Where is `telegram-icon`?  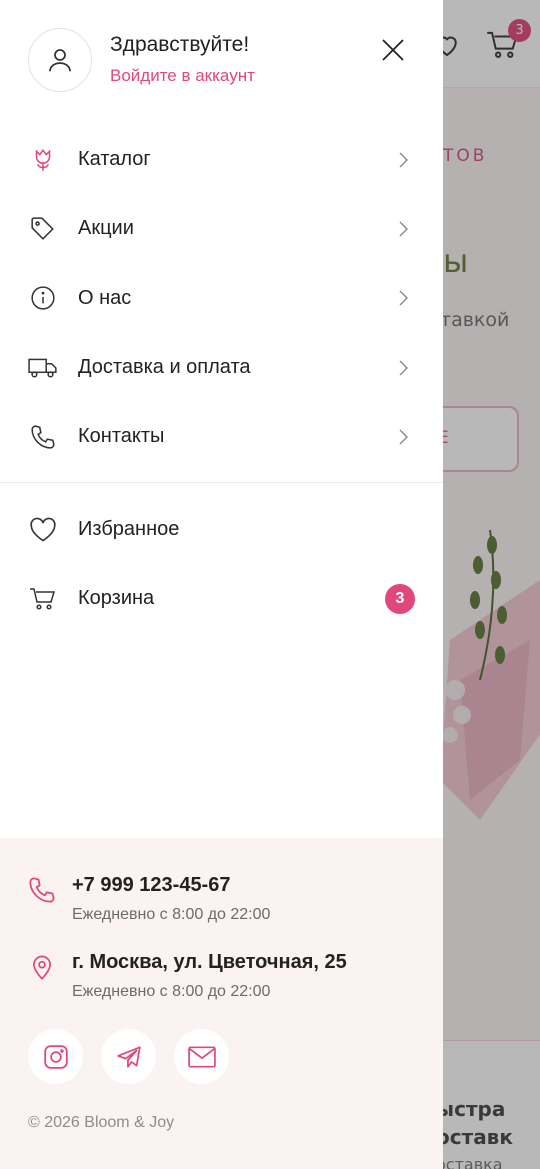
telegram-icon is located at coordinates (128, 1056).